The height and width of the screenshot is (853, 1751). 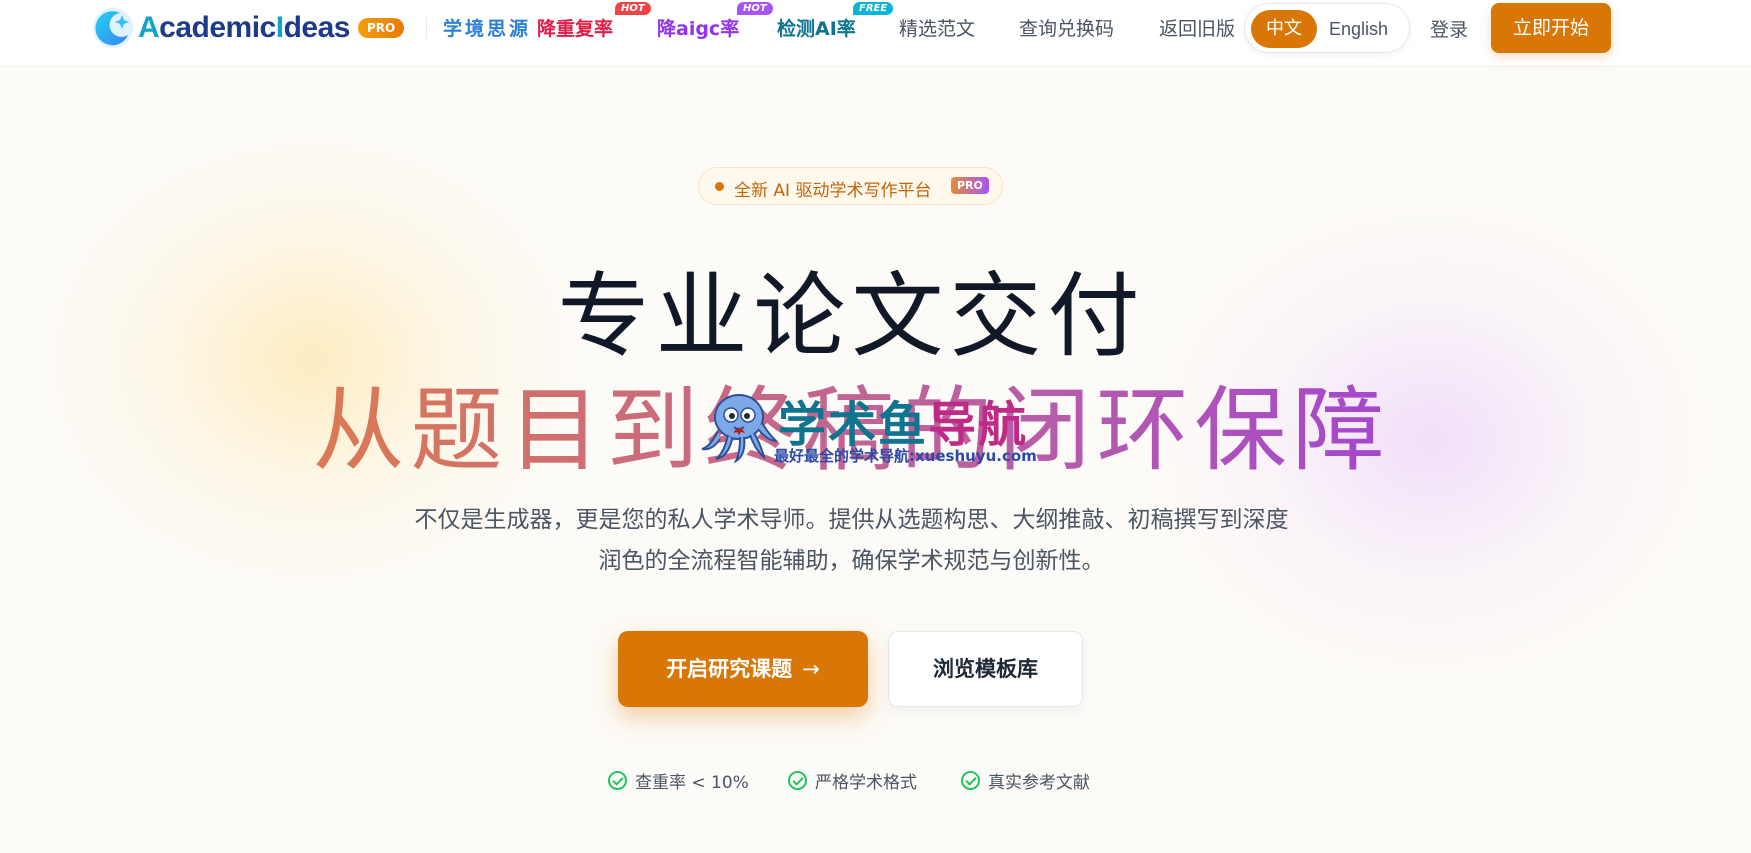 I want to click on nav-link-reduce-aigc: 降aigc率 HOT, so click(x=715, y=21).